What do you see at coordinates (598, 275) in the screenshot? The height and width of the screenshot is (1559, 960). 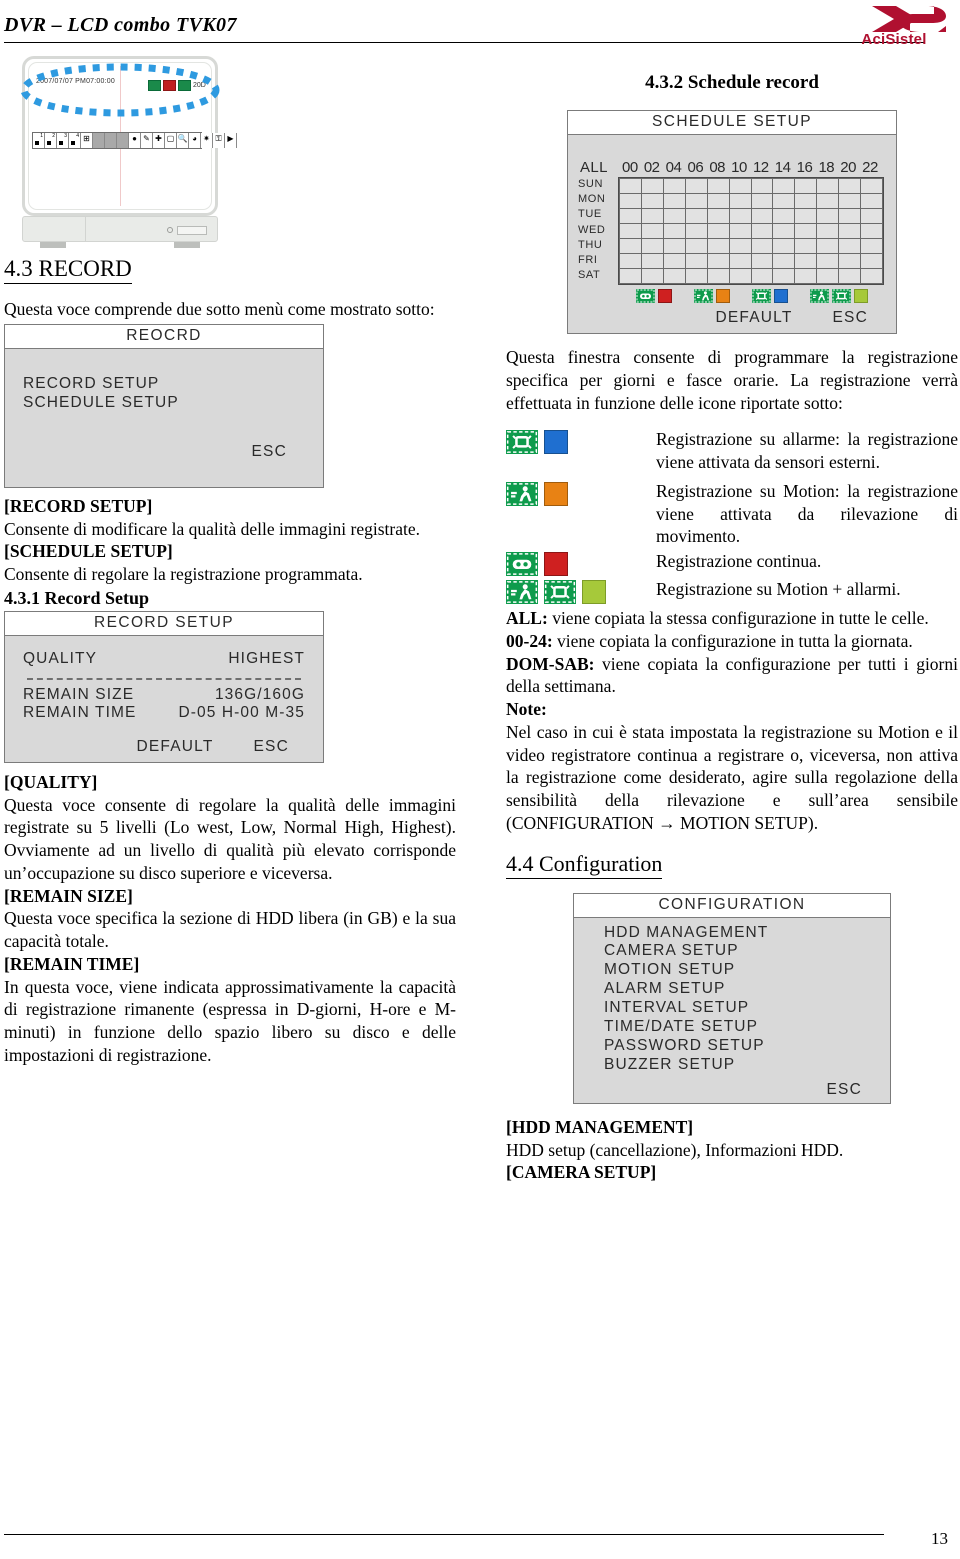 I see `day-label: SAT` at bounding box center [598, 275].